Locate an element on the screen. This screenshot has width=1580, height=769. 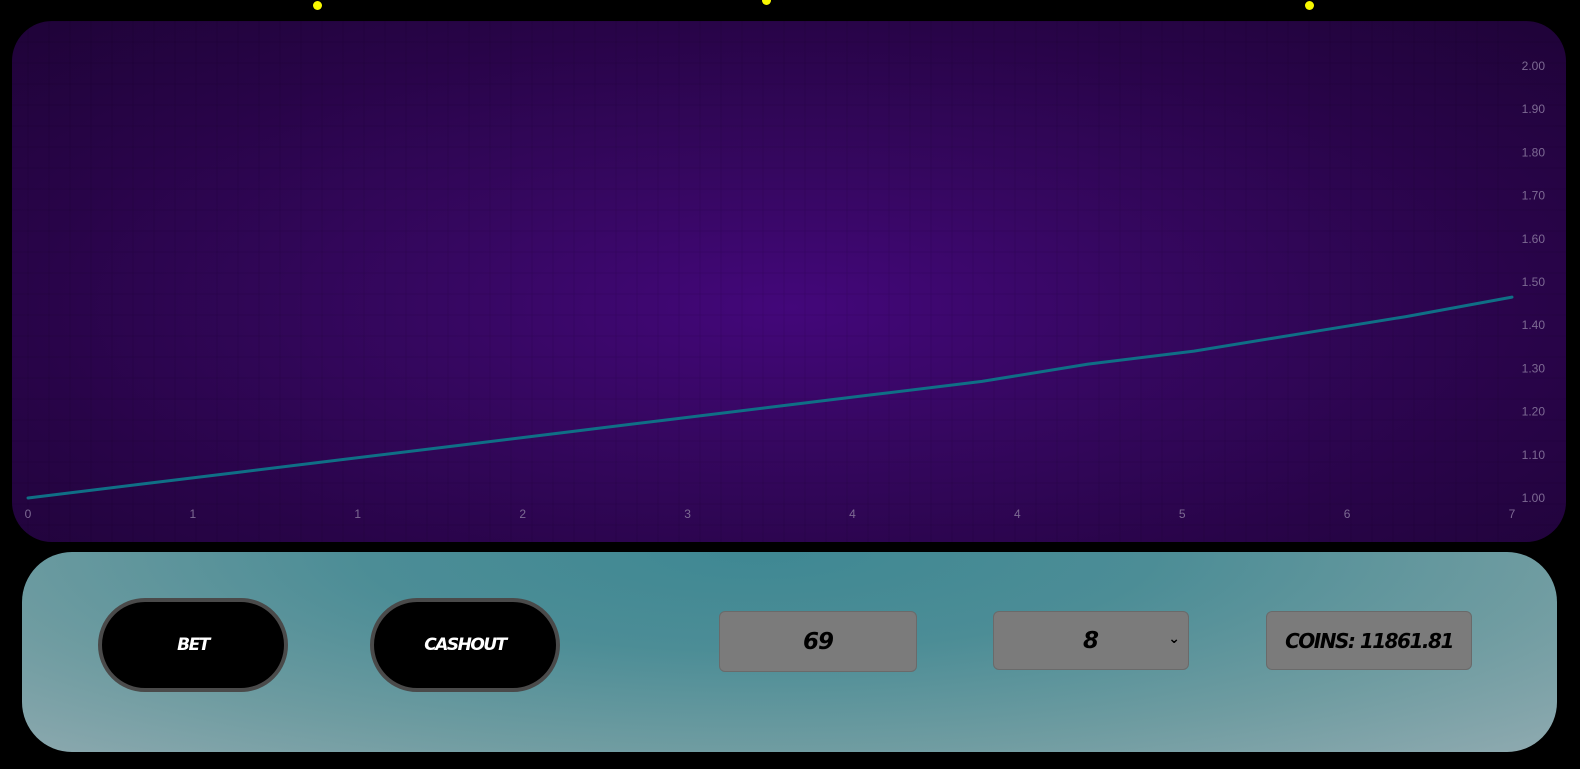
indicator-dot-center is located at coordinates (766, 2).